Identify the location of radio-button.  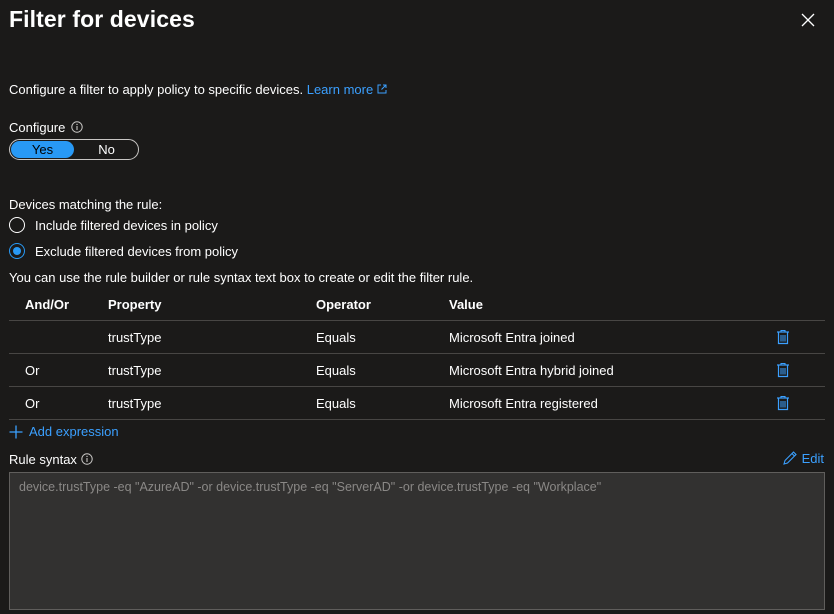
(17, 225).